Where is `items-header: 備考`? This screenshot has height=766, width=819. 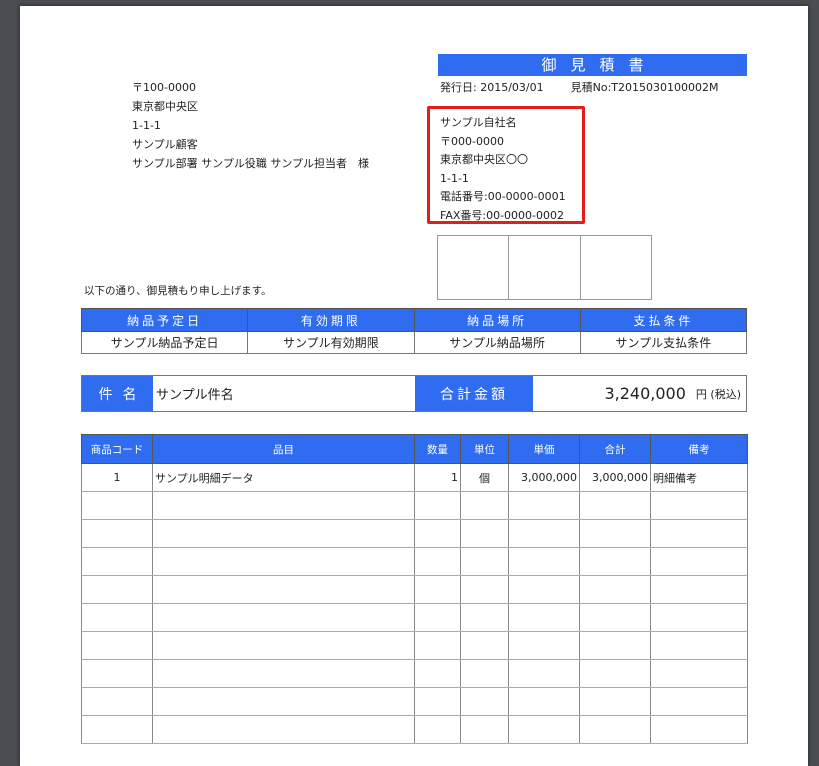 items-header: 備考 is located at coordinates (699, 449).